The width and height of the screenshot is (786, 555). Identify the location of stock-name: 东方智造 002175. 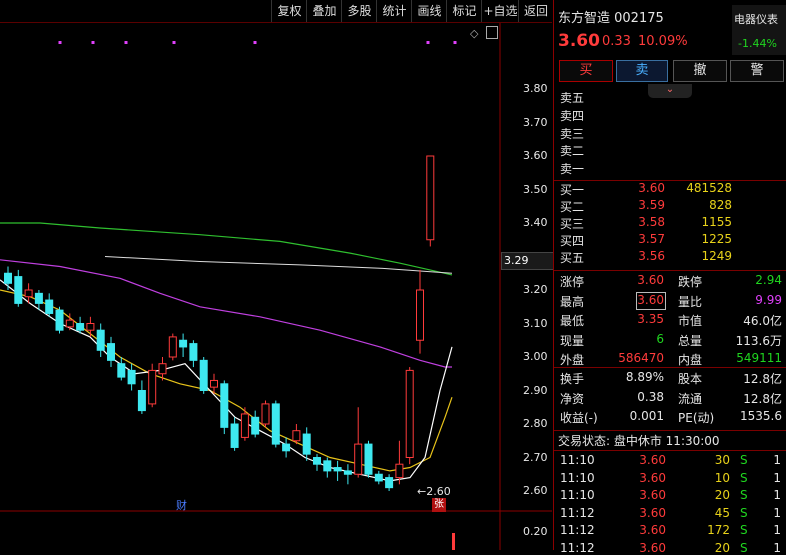
(611, 18).